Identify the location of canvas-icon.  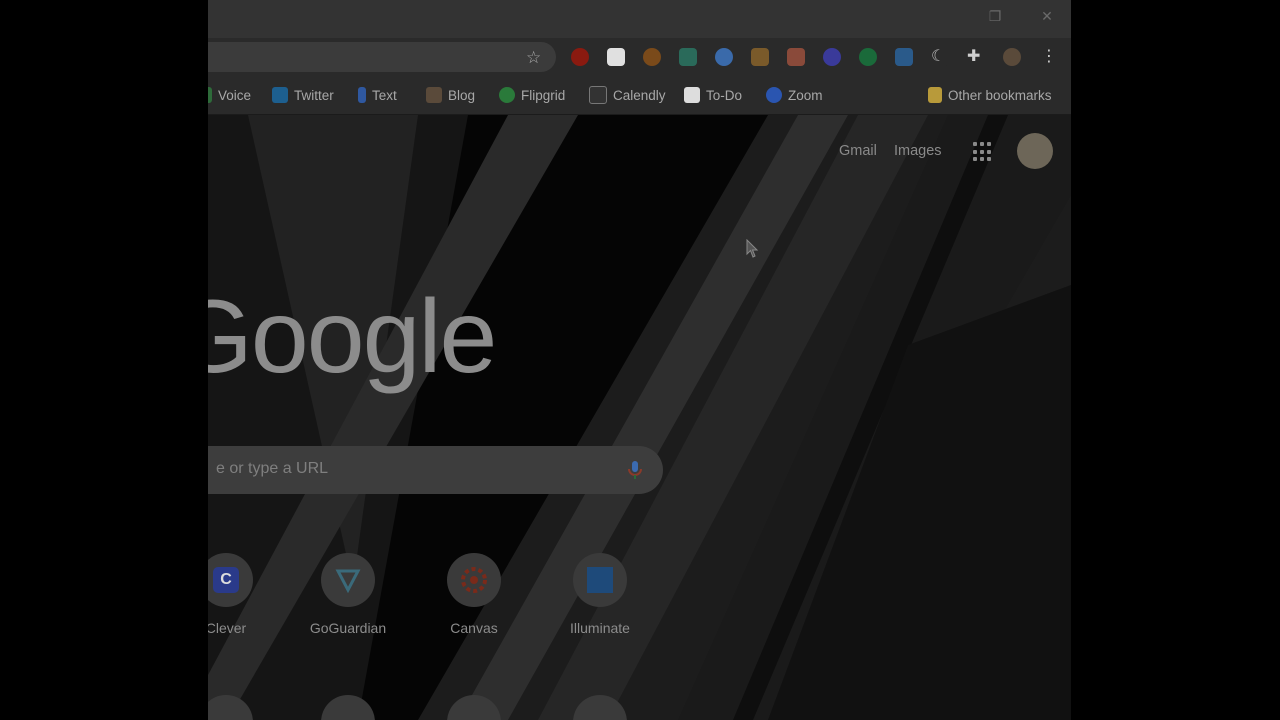
(474, 580).